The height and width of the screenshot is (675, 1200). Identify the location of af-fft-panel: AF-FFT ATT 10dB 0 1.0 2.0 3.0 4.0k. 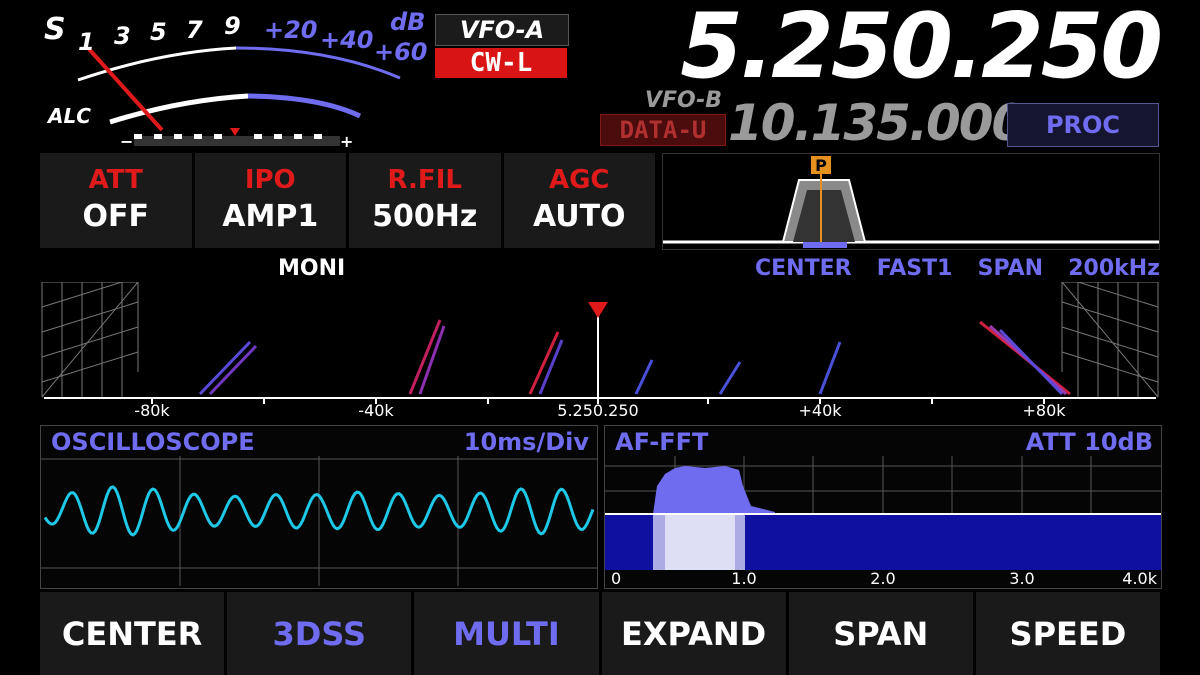
(883, 507).